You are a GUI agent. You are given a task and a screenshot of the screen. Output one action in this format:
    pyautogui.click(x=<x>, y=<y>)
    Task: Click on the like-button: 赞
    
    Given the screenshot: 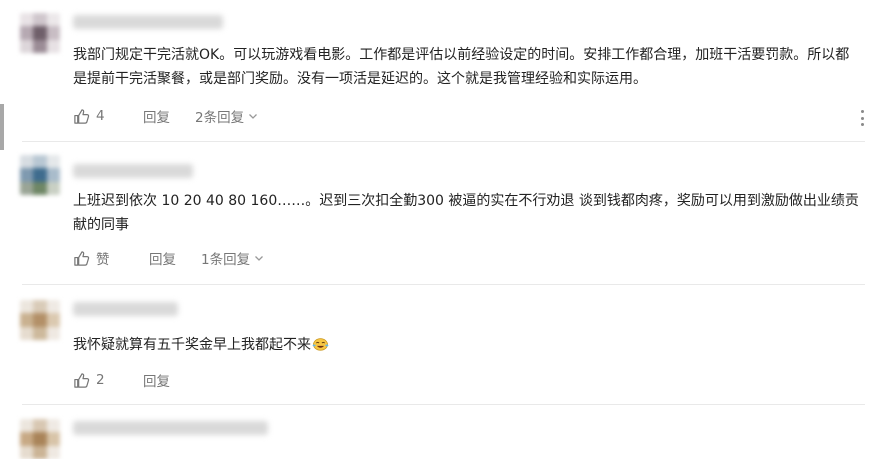 What is the action you would take?
    pyautogui.click(x=91, y=258)
    